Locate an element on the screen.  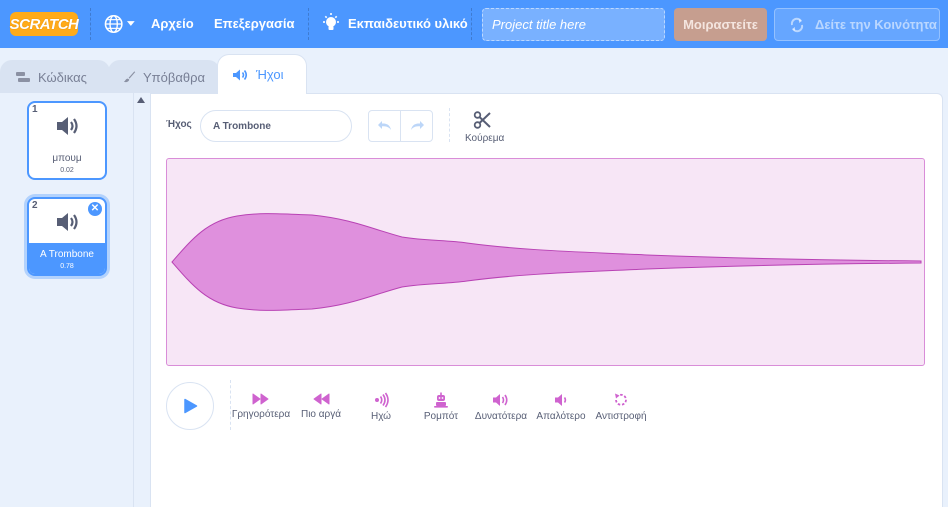
effect-robot-label: Ρομπότ is located at coordinates (441, 416).